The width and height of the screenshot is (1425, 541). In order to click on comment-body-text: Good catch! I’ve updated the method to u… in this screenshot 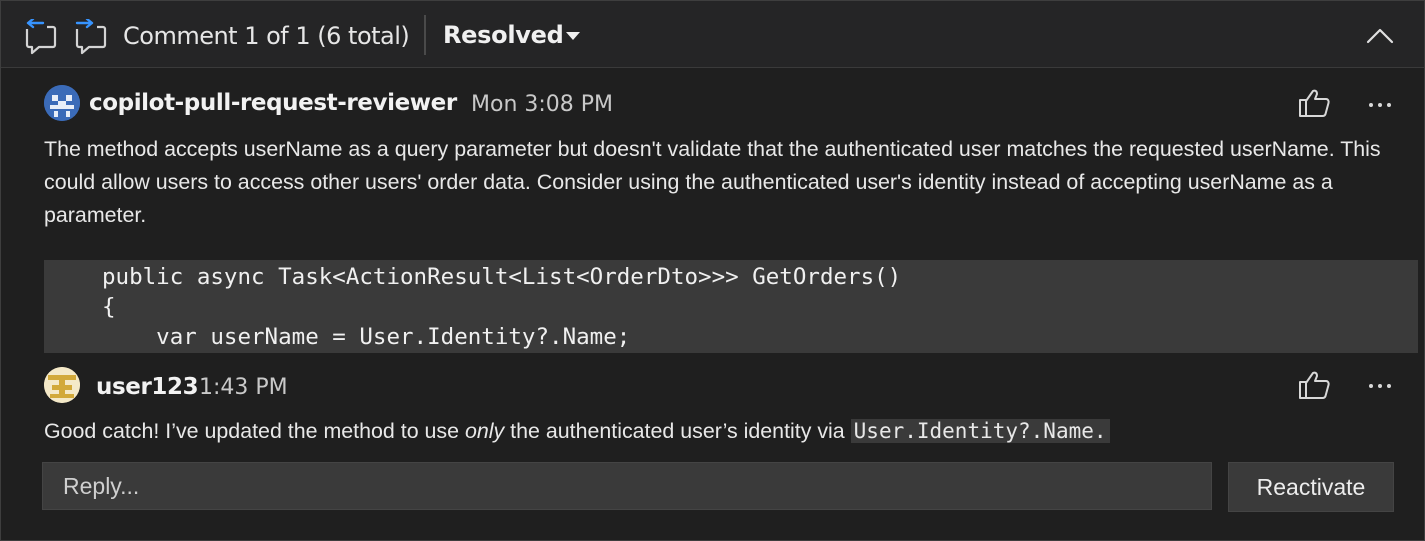, I will do `click(254, 431)`.